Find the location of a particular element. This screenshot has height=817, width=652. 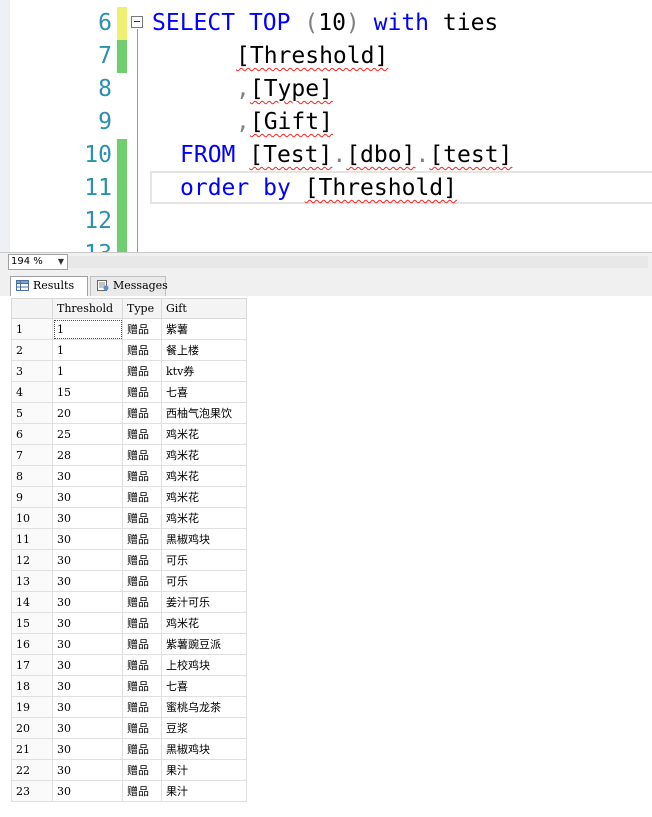

gift-cell: 上校鸡块 is located at coordinates (204, 665).